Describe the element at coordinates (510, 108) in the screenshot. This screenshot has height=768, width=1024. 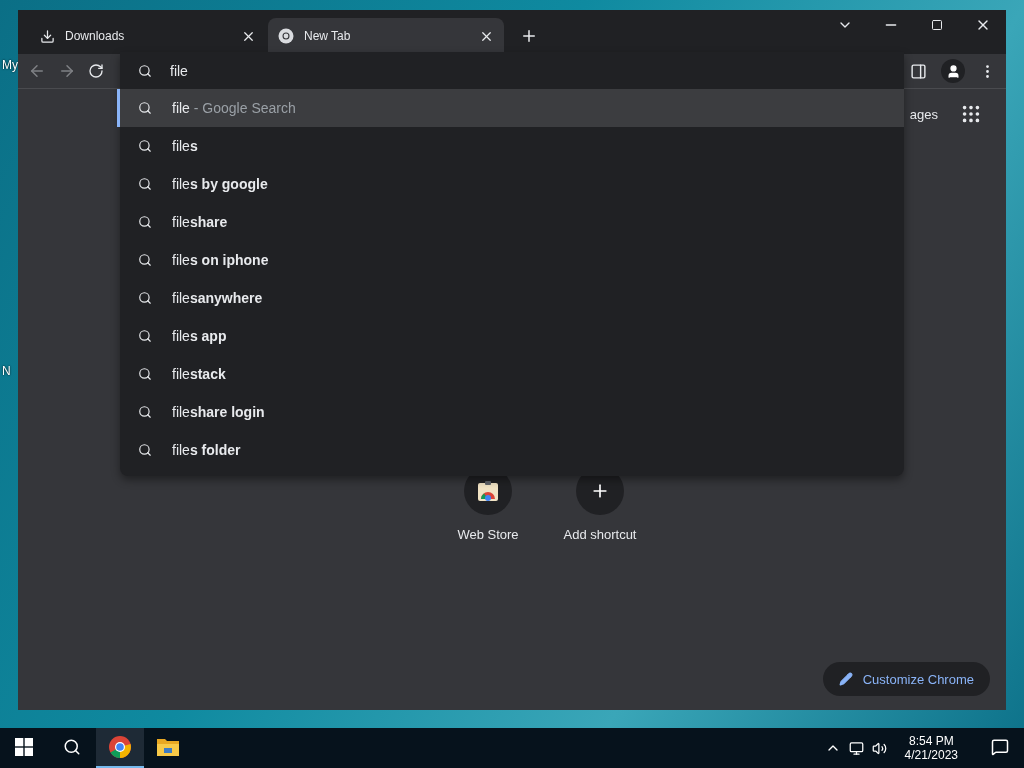
I see `suggestion-item: file - Google Search` at that location.